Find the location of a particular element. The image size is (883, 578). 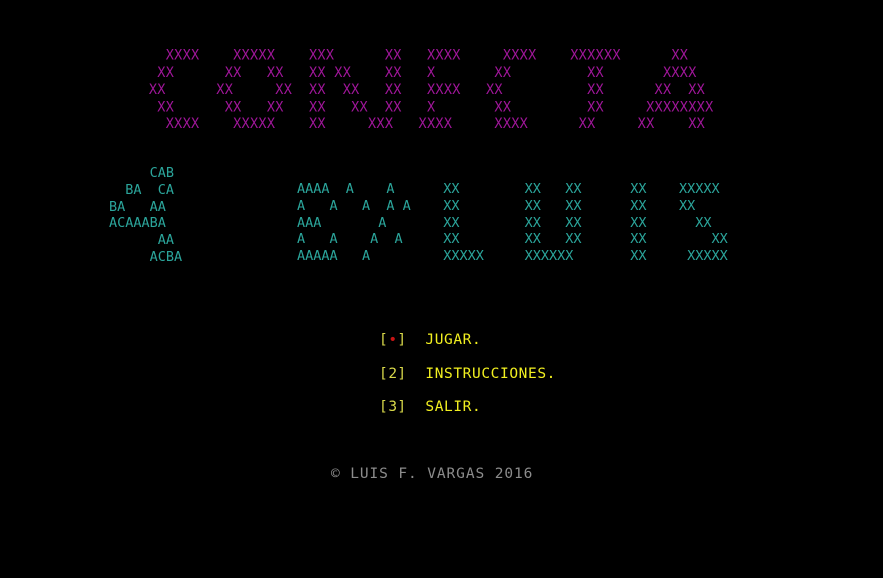

subtitle-art-line: AA is located at coordinates (142, 240).